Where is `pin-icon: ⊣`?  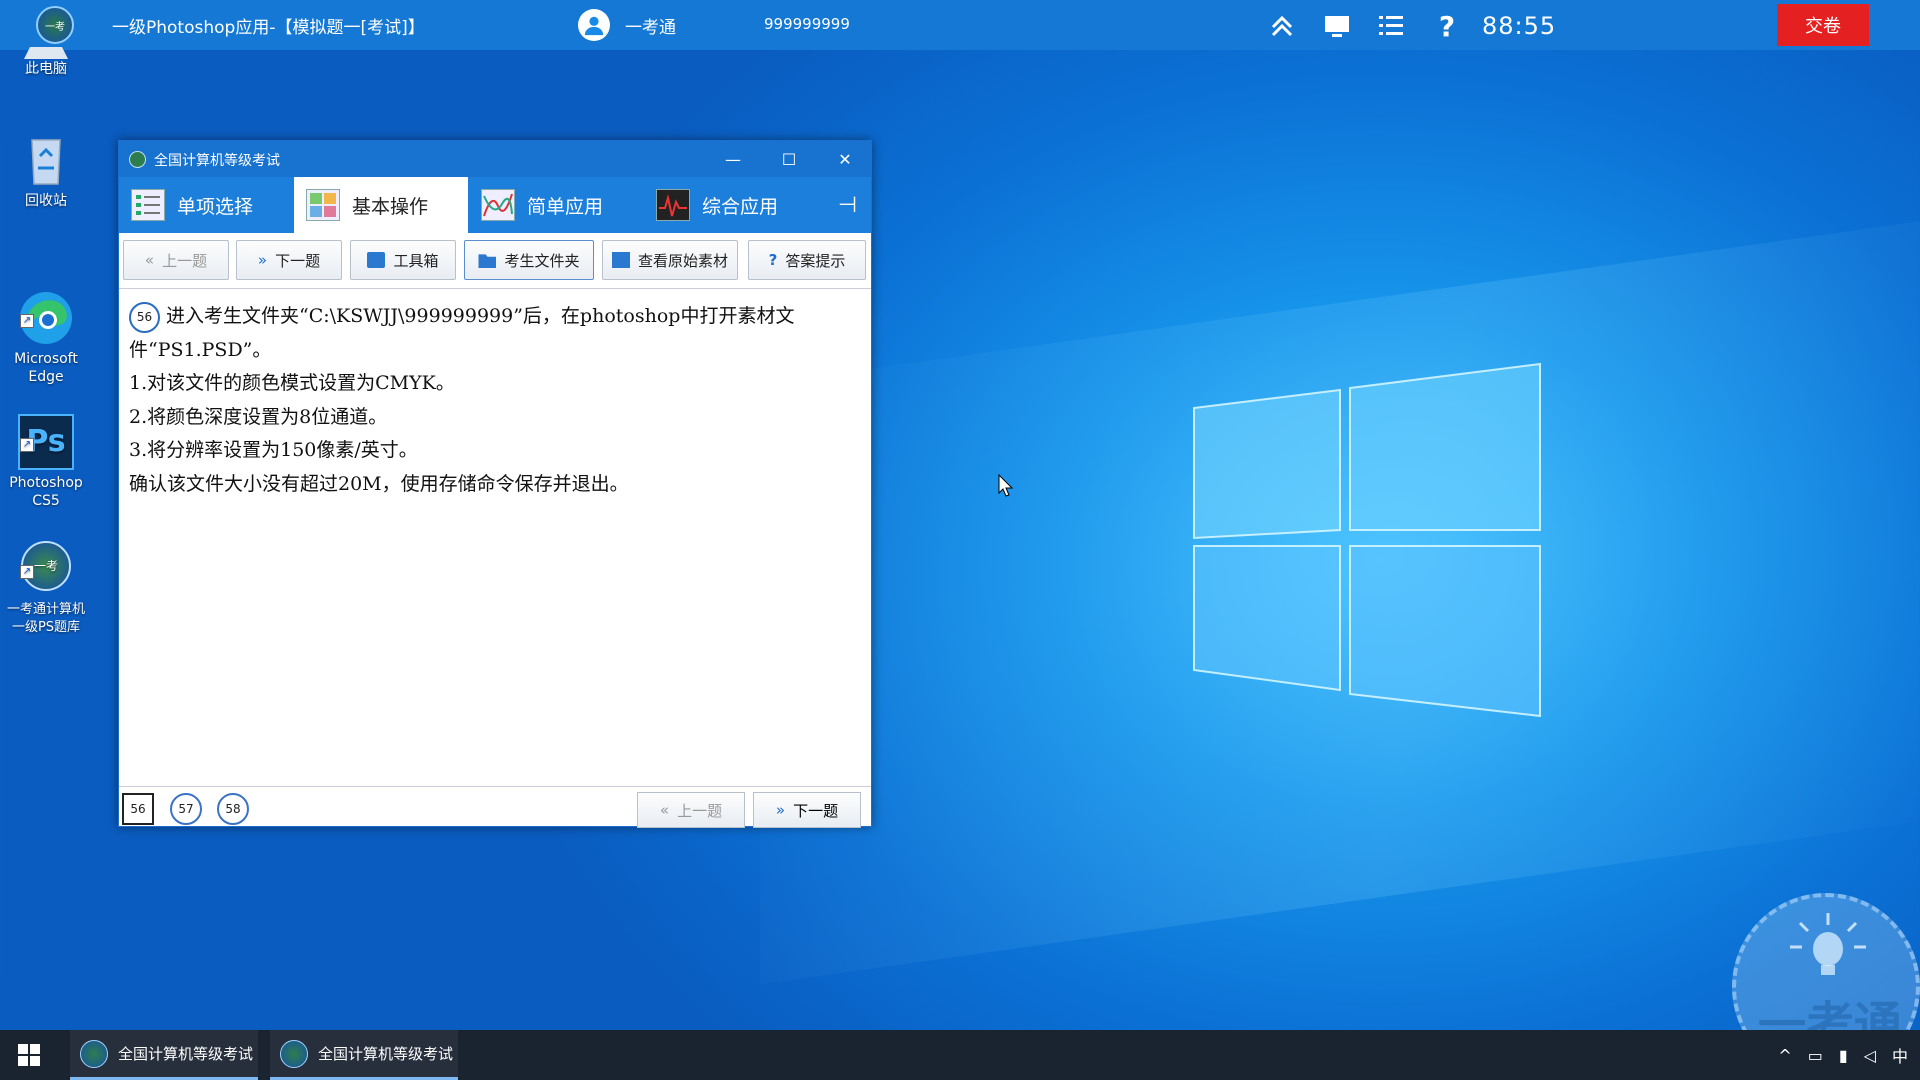
pin-icon: ⊣ is located at coordinates (847, 205).